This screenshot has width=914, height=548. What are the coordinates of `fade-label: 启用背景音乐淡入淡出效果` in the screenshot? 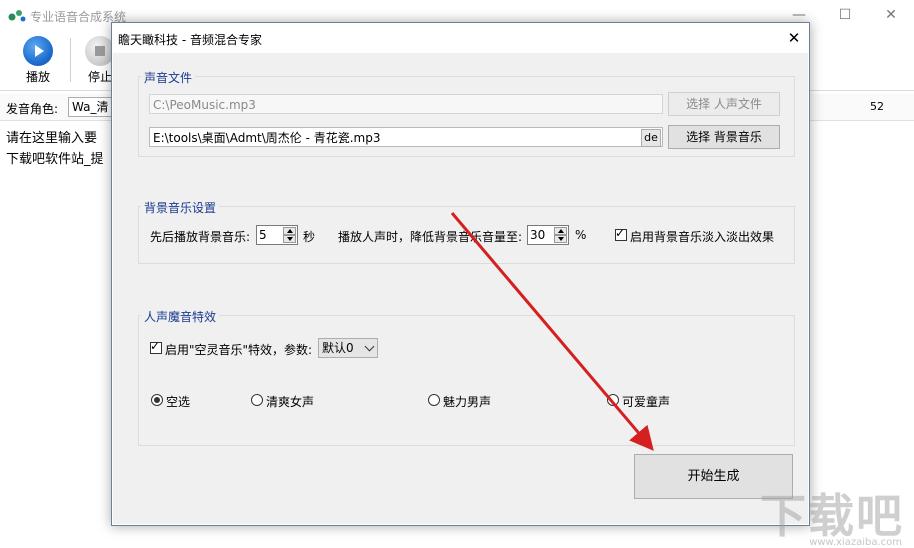 It's located at (702, 237).